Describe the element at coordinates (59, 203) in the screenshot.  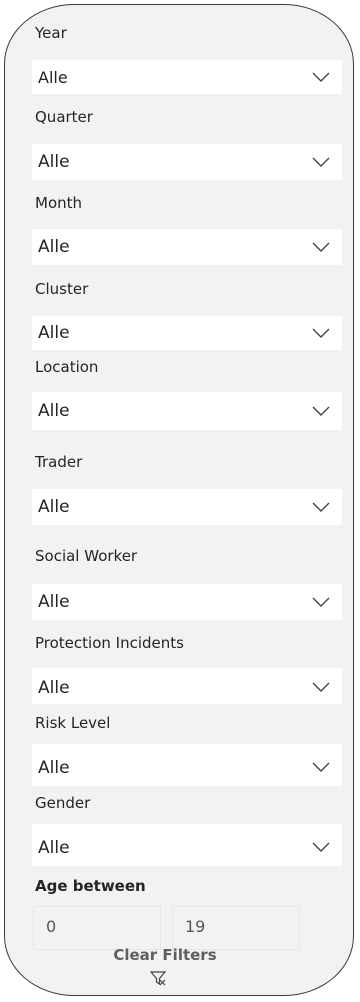
I see `month-label: Month` at that location.